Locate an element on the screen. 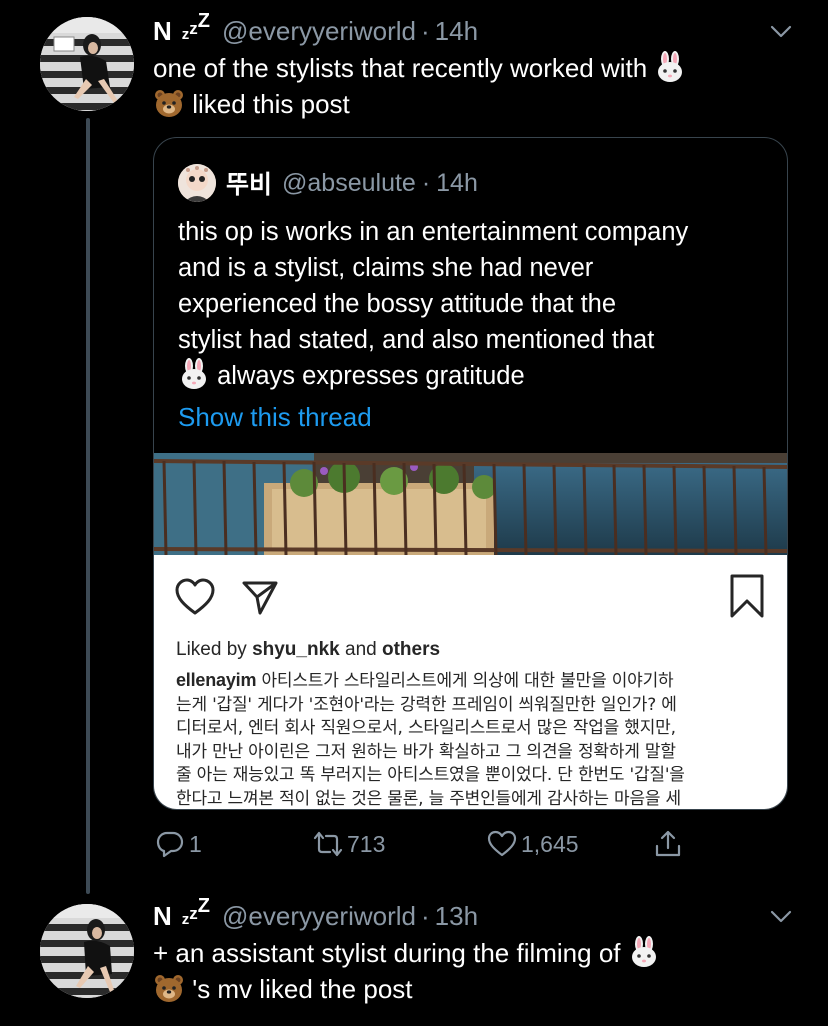  quoted-tweet-header: 뚜비 @abseulute · 14h is located at coordinates (352, 183).